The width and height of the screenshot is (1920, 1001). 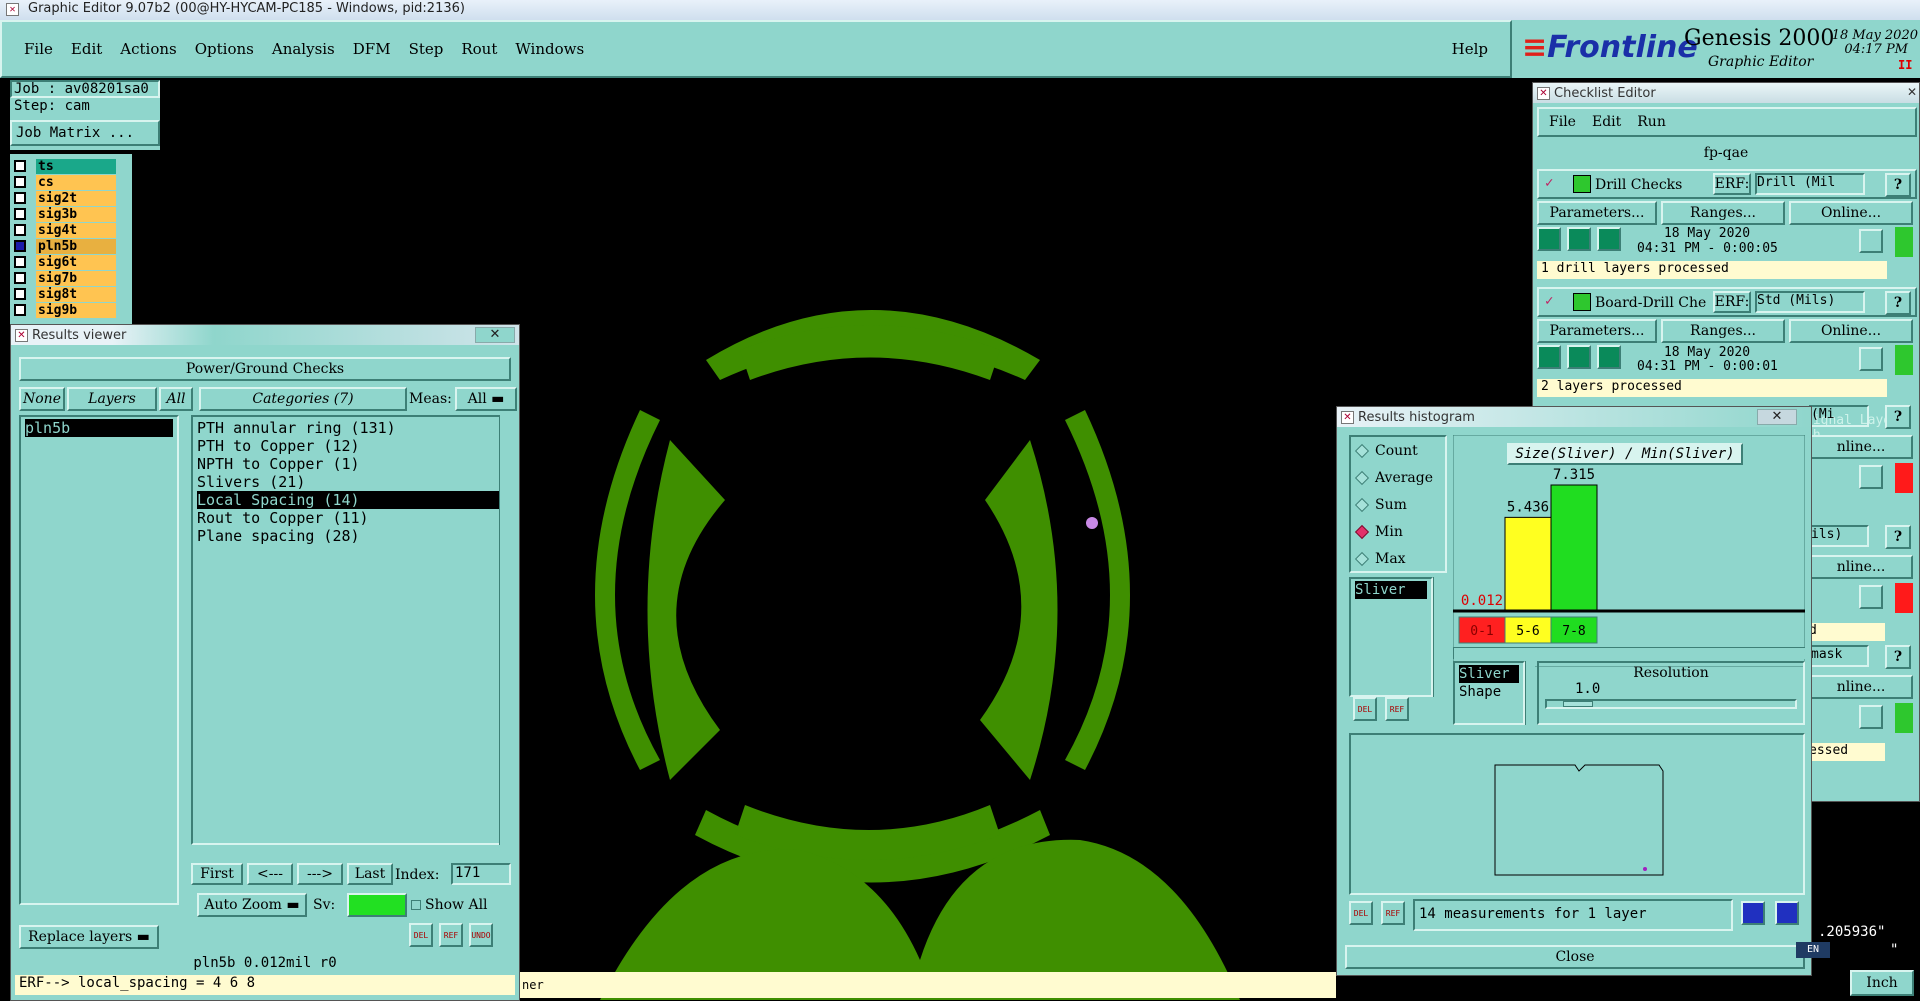 What do you see at coordinates (426, 49) in the screenshot?
I see `menu-step: Step` at bounding box center [426, 49].